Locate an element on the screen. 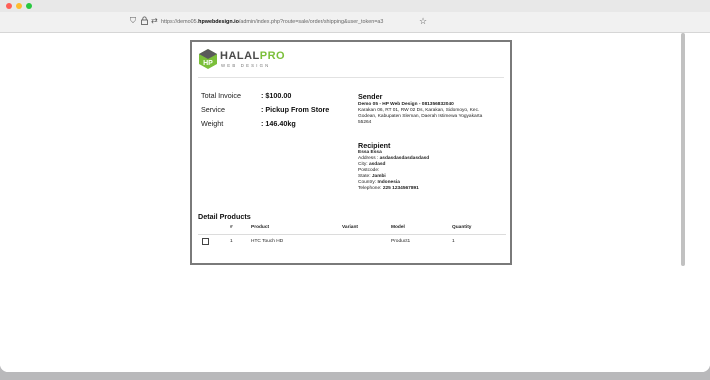 The width and height of the screenshot is (710, 380). shield-icon: ⛉ is located at coordinates (133, 21).